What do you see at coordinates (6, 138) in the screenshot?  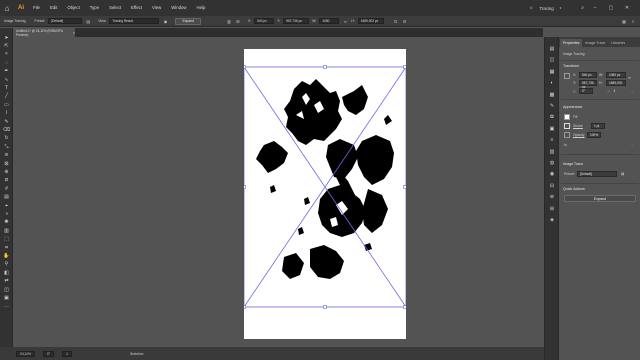 I see `rotate-tool-icon: ↻` at bounding box center [6, 138].